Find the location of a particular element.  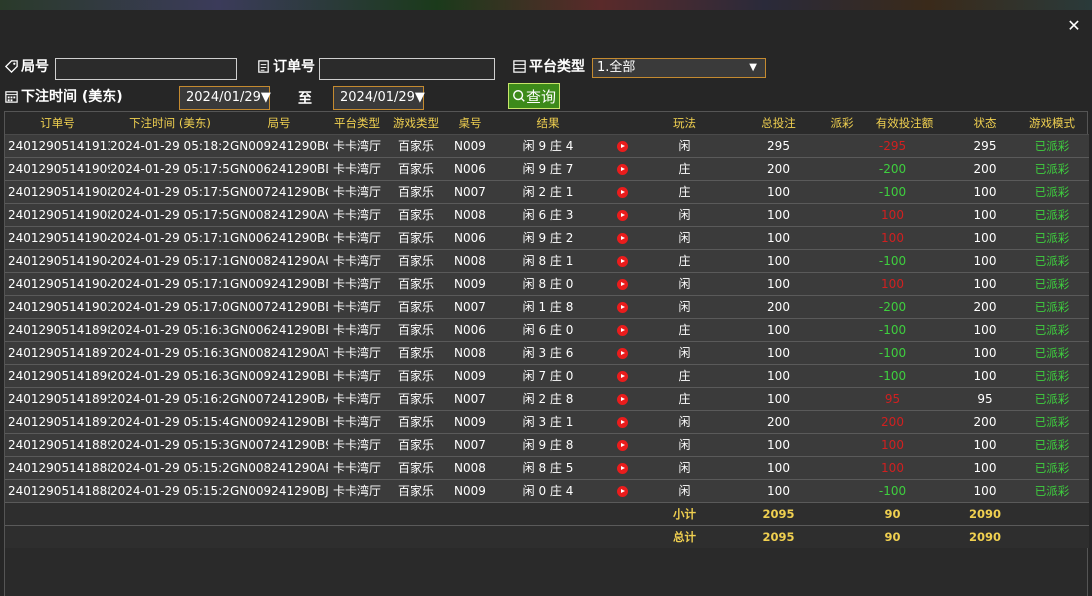

table-cell: -295 is located at coordinates (892, 145).